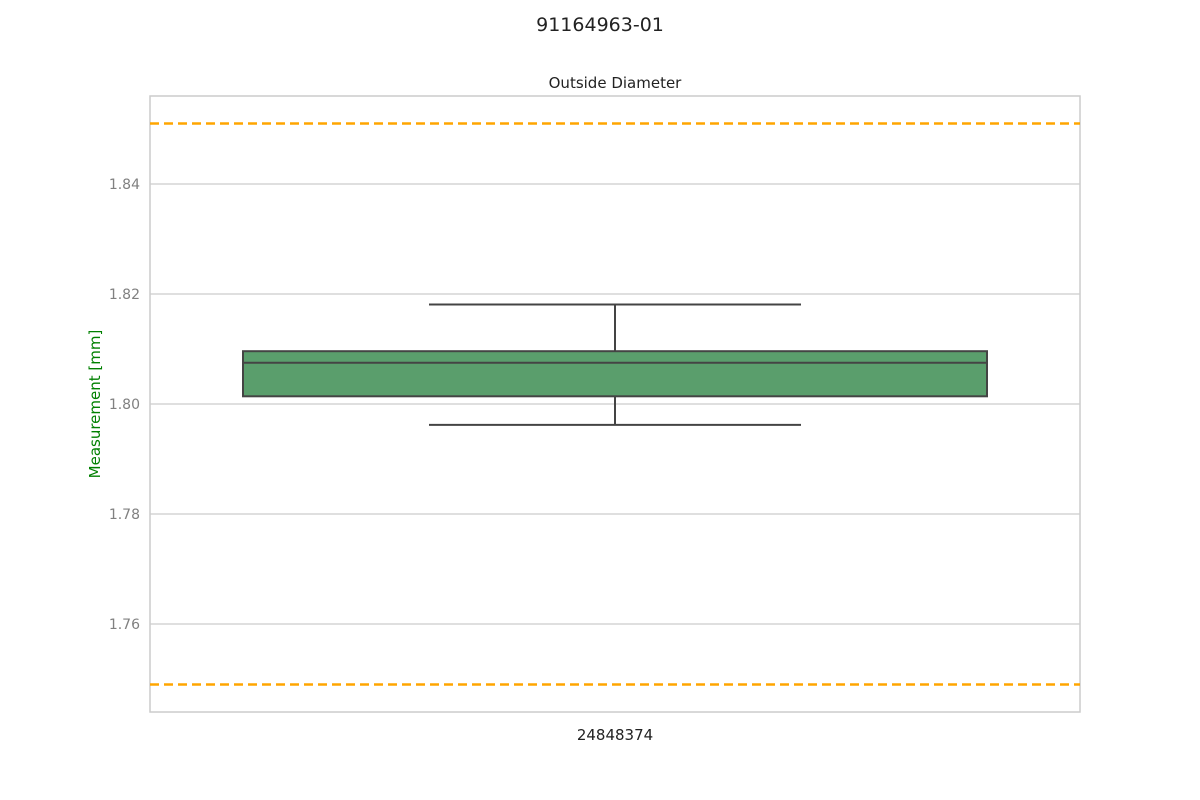 The image size is (1200, 800). What do you see at coordinates (615, 374) in the screenshot?
I see `box-iqr` at bounding box center [615, 374].